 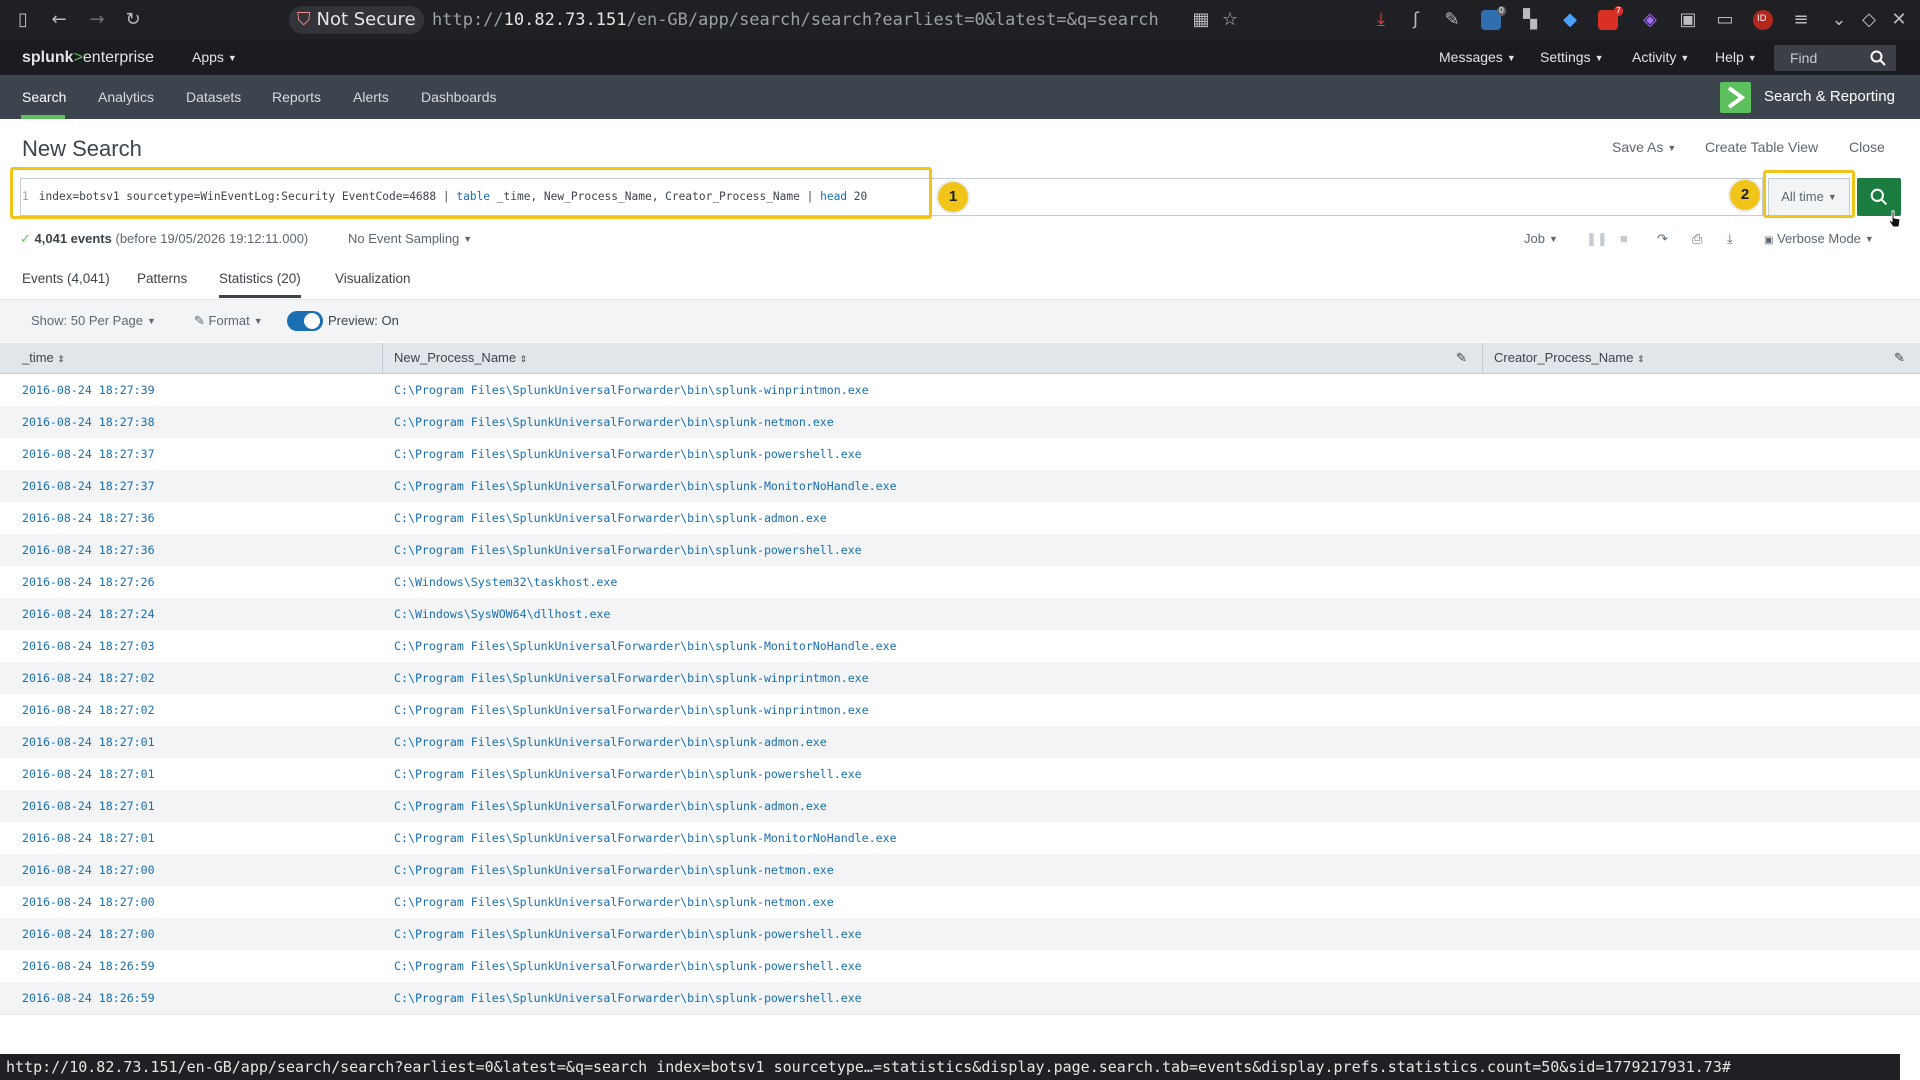 I want to click on column-header-new-process: New_Process_Name ⇕, so click(x=460, y=358).